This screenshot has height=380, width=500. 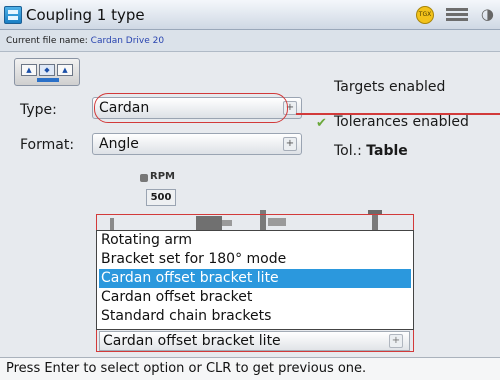 I want to click on tolerances-enabled-option: Tolerances enabled, so click(x=401, y=122).